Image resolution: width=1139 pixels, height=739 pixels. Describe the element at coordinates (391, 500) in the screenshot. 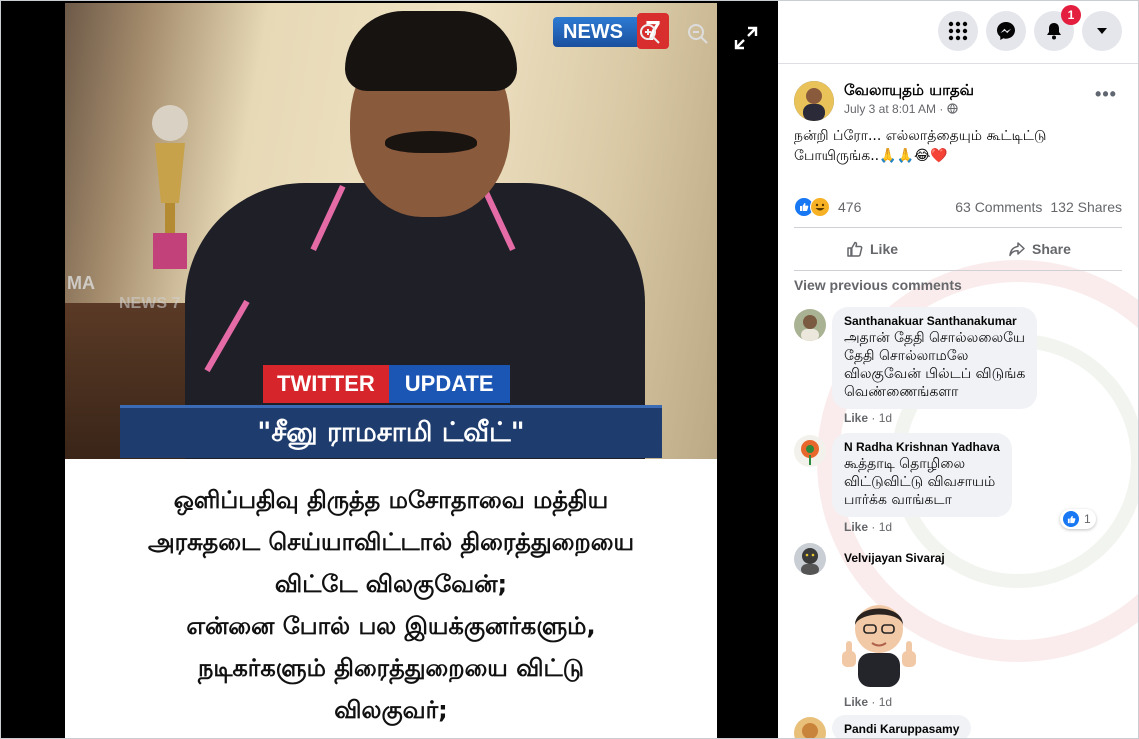

I see `caption-line: ஒளிப்பதிவு திருத்த மசோதாவை மத்திய` at that location.